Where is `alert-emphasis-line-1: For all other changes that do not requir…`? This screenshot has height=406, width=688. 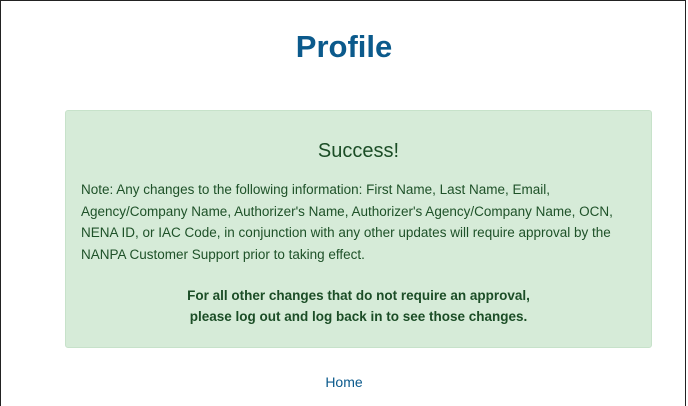 alert-emphasis-line-1: For all other changes that do not requir… is located at coordinates (358, 295).